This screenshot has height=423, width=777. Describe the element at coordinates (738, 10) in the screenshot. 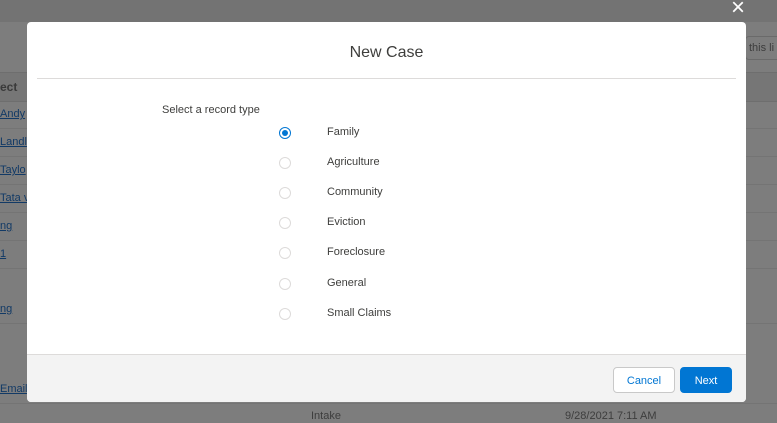

I see `close-icon: ×` at that location.